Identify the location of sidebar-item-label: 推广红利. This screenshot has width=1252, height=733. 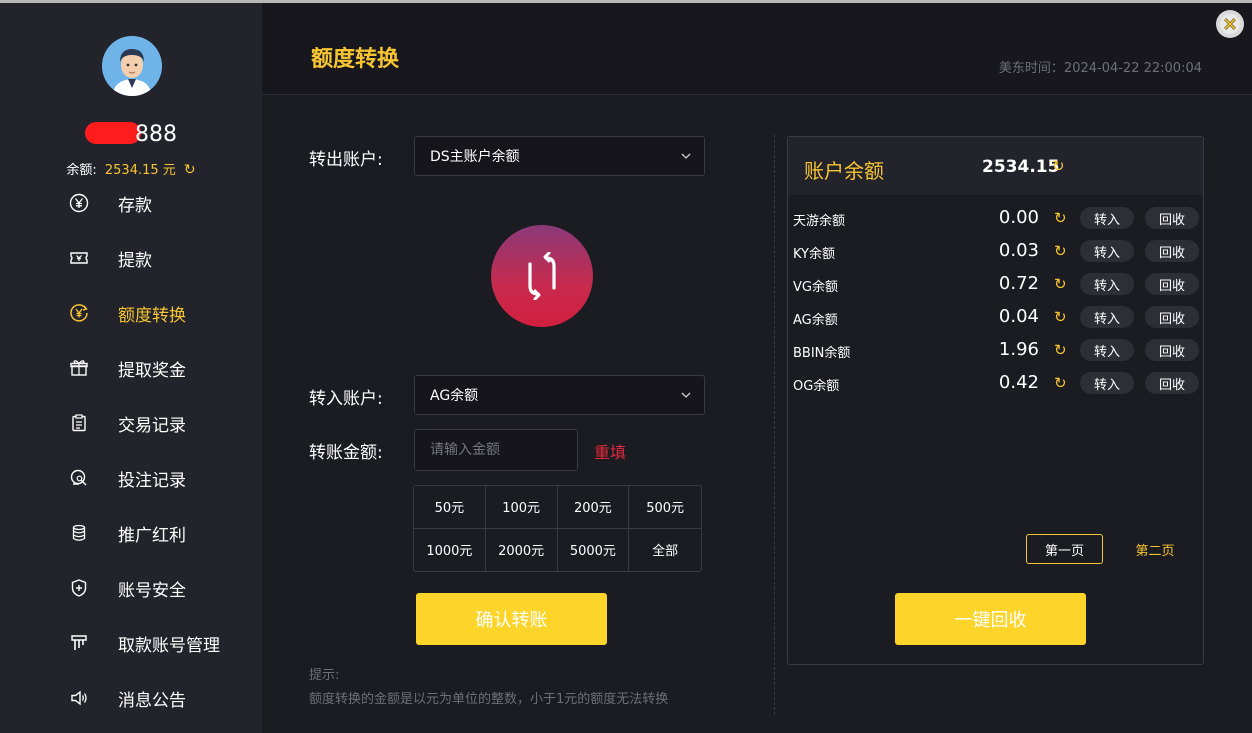
(152, 535).